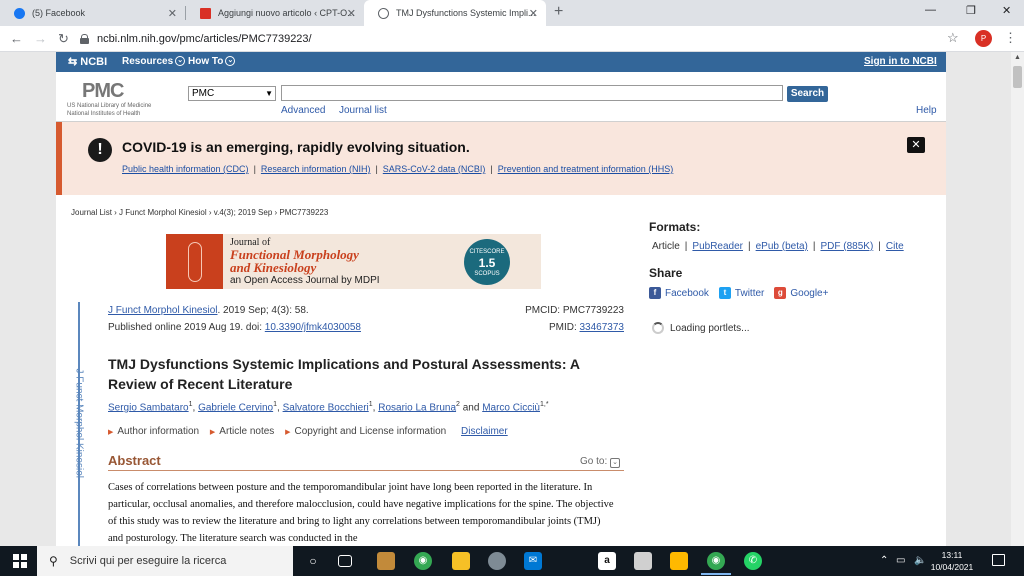 This screenshot has height=576, width=1024. Describe the element at coordinates (153, 431) in the screenshot. I see `author-information-toggle: ▶ Author information` at that location.